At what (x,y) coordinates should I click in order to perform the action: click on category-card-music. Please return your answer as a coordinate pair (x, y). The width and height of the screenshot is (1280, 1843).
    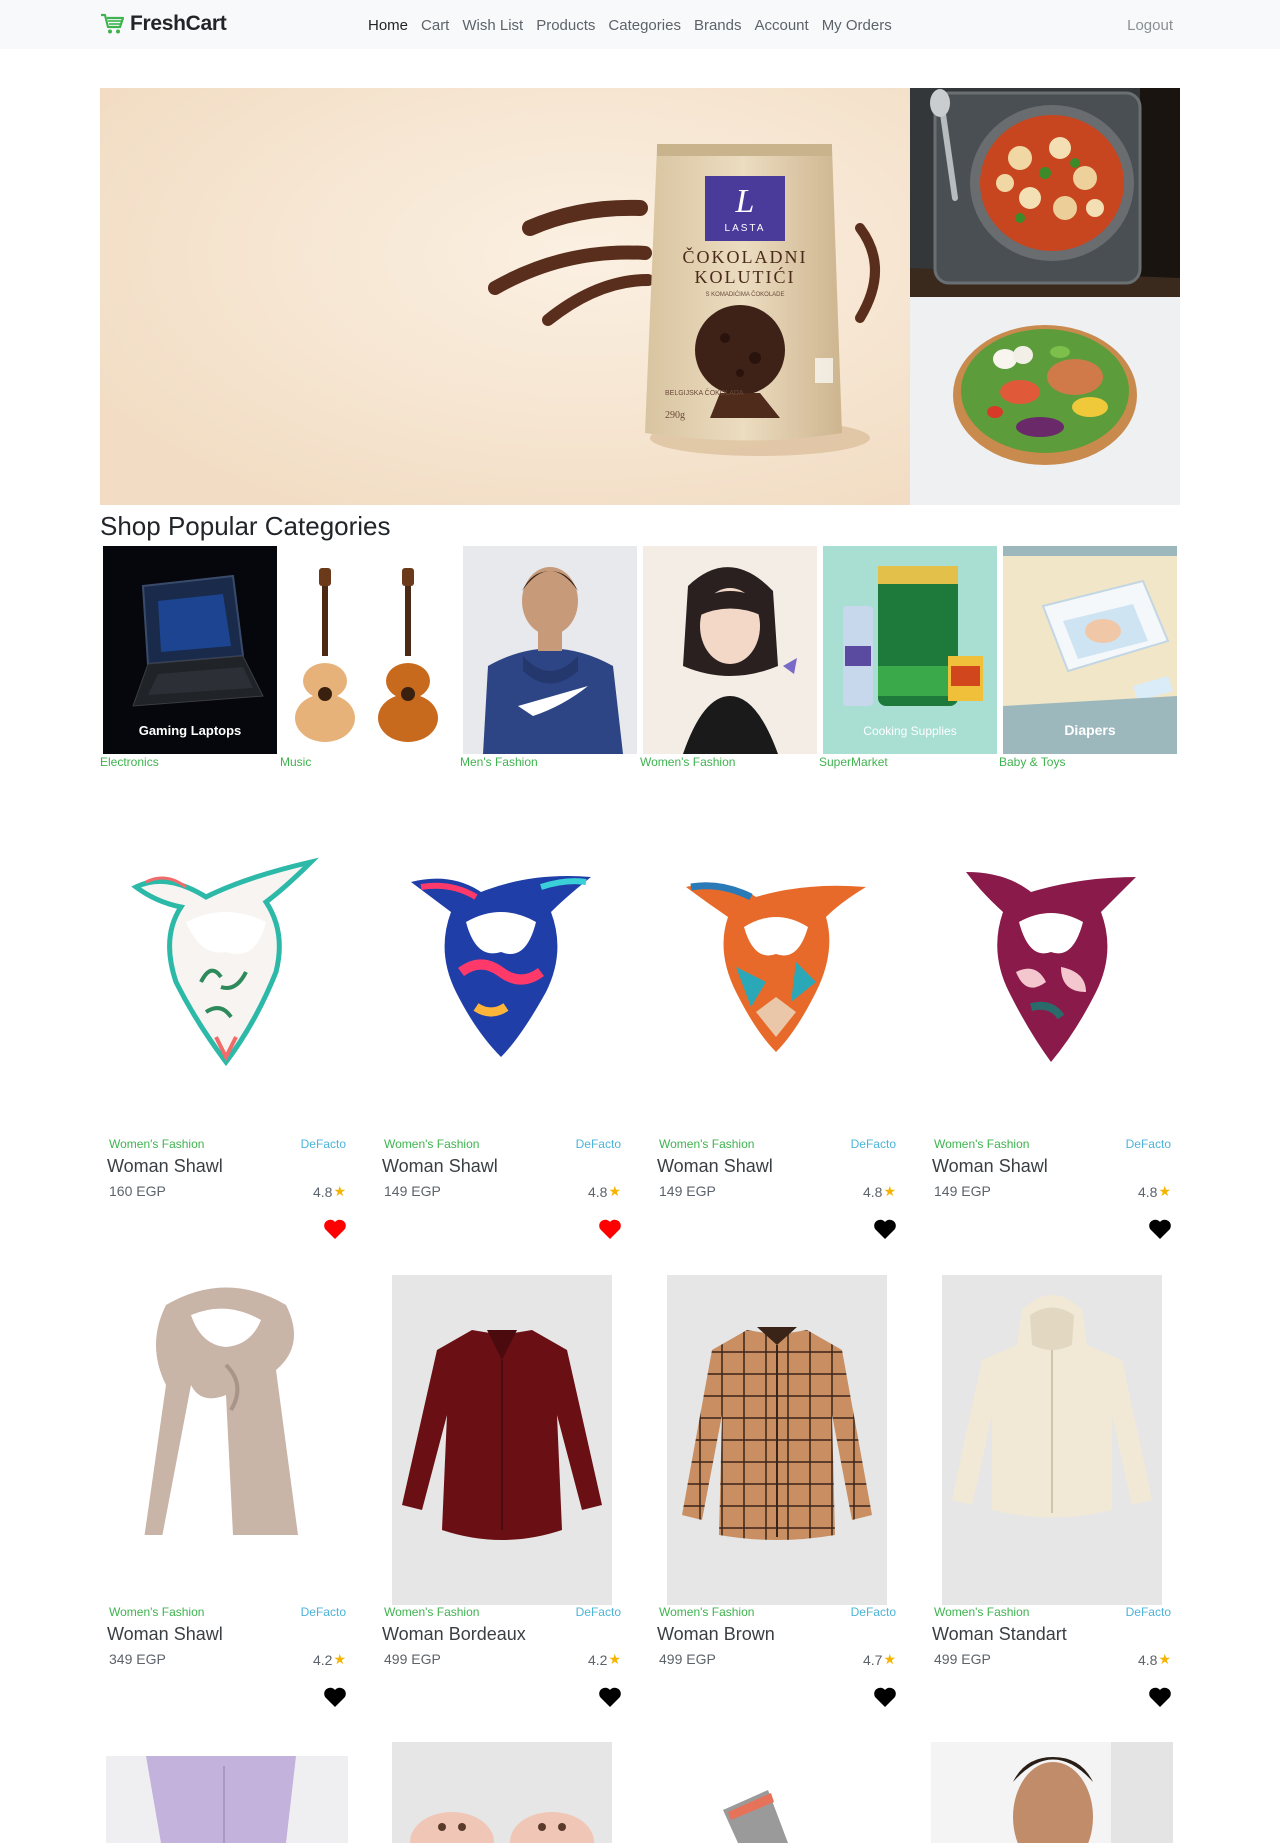
    Looking at the image, I should click on (370, 650).